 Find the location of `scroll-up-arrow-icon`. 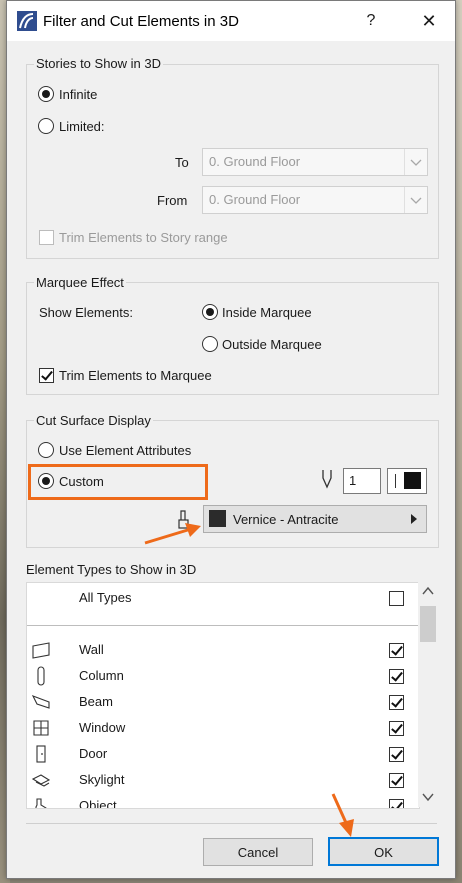

scroll-up-arrow-icon is located at coordinates (428, 591).